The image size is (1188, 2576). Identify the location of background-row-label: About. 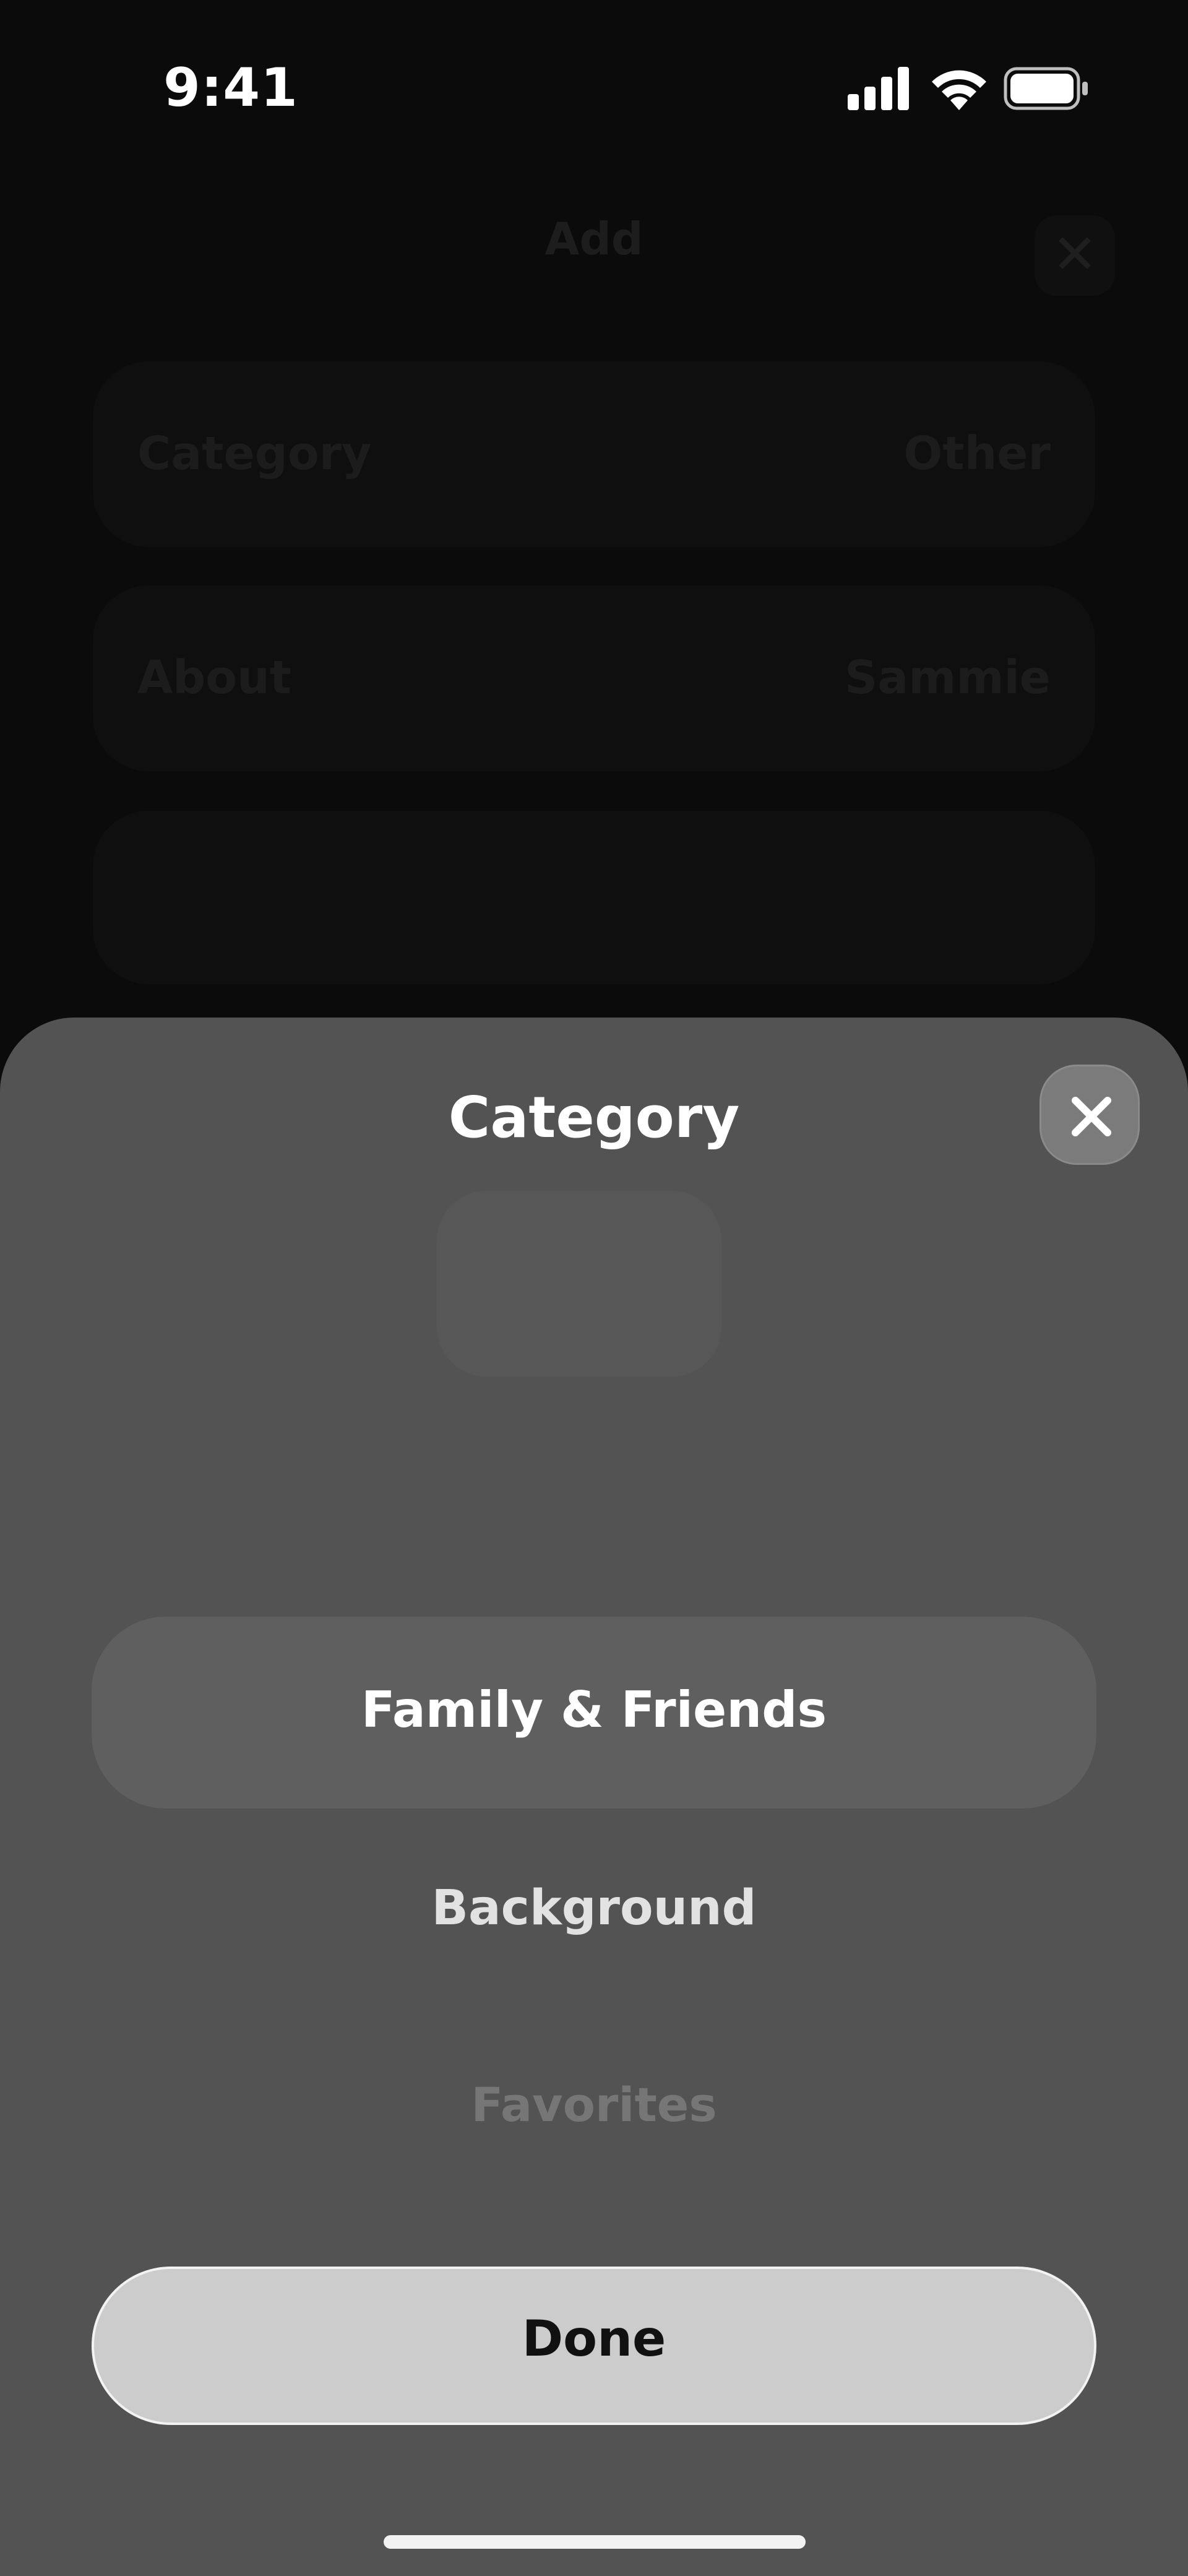
(215, 677).